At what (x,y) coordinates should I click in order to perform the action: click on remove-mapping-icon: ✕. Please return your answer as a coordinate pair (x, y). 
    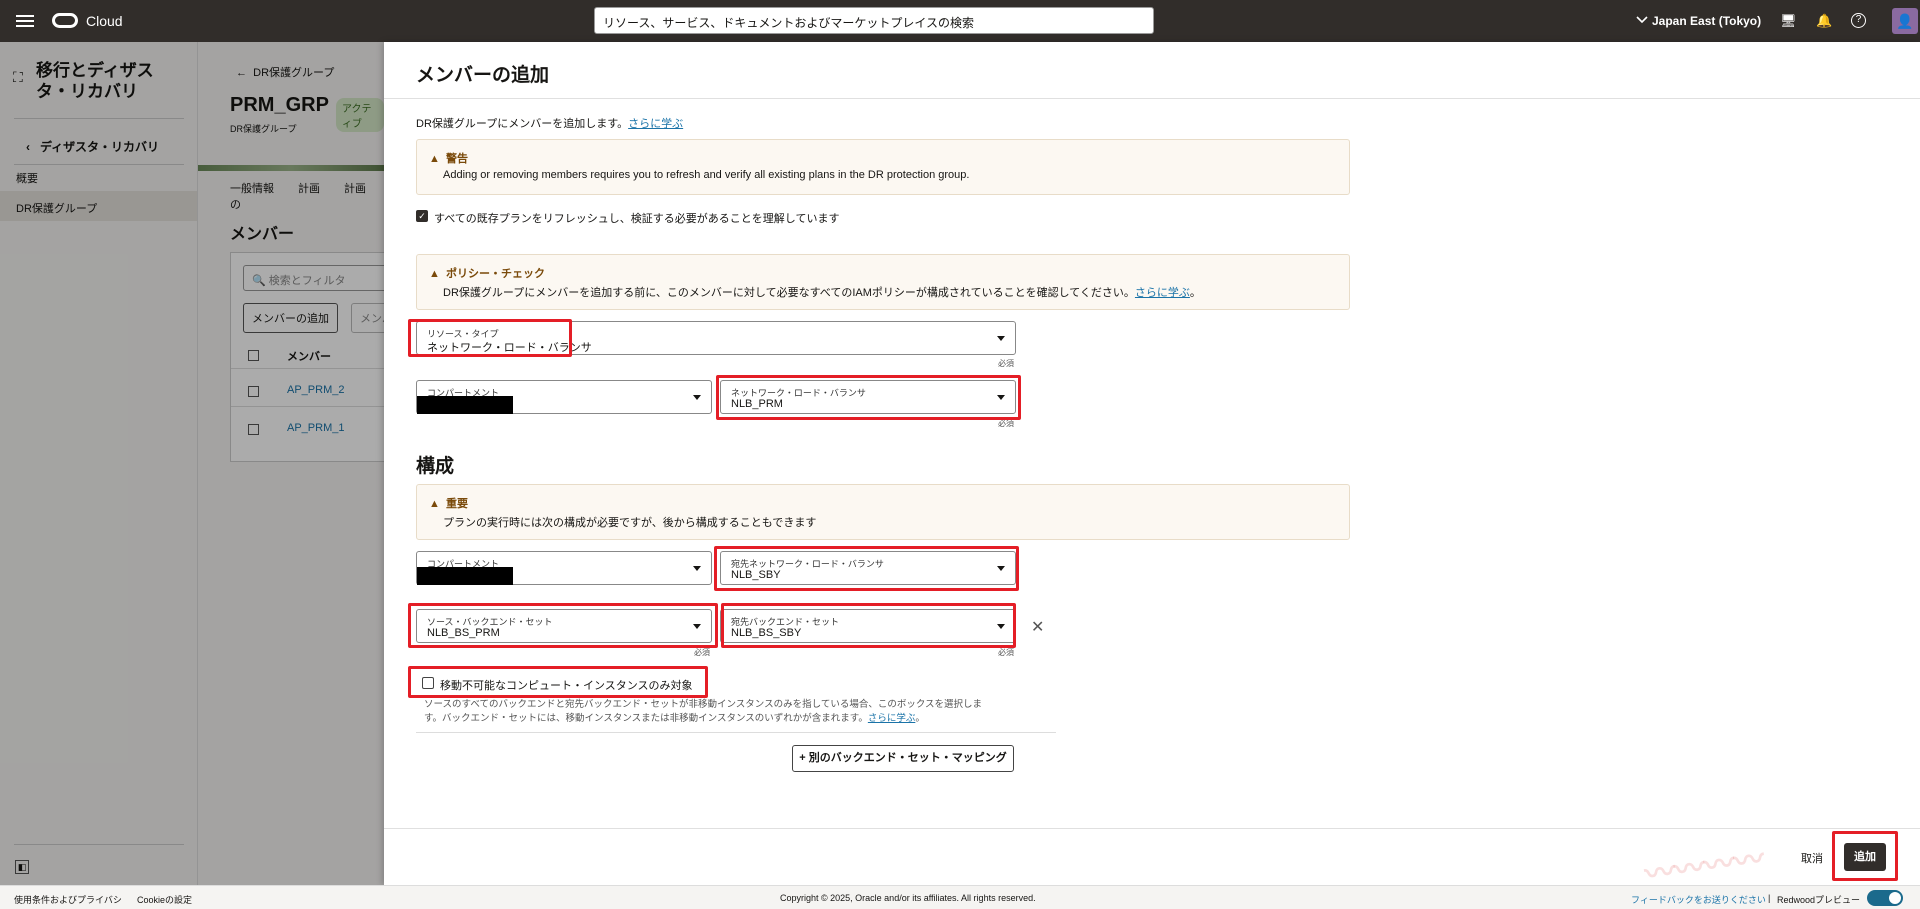
    Looking at the image, I should click on (1037, 627).